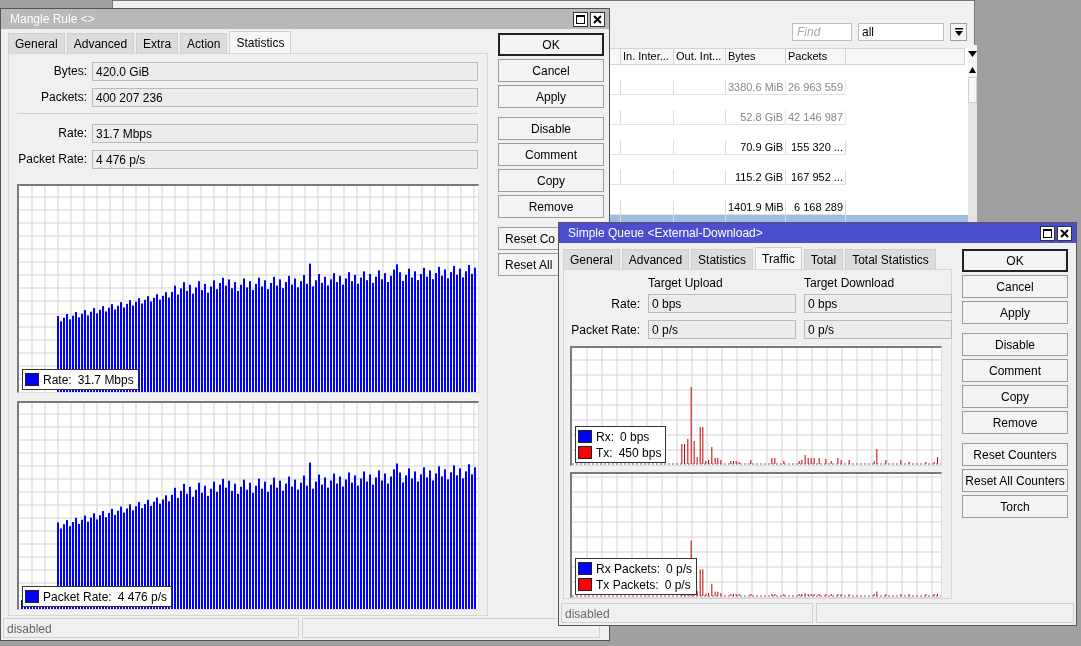 This screenshot has width=1081, height=646. Describe the element at coordinates (627, 584) in the screenshot. I see `legend-label: Tx Packets:` at that location.